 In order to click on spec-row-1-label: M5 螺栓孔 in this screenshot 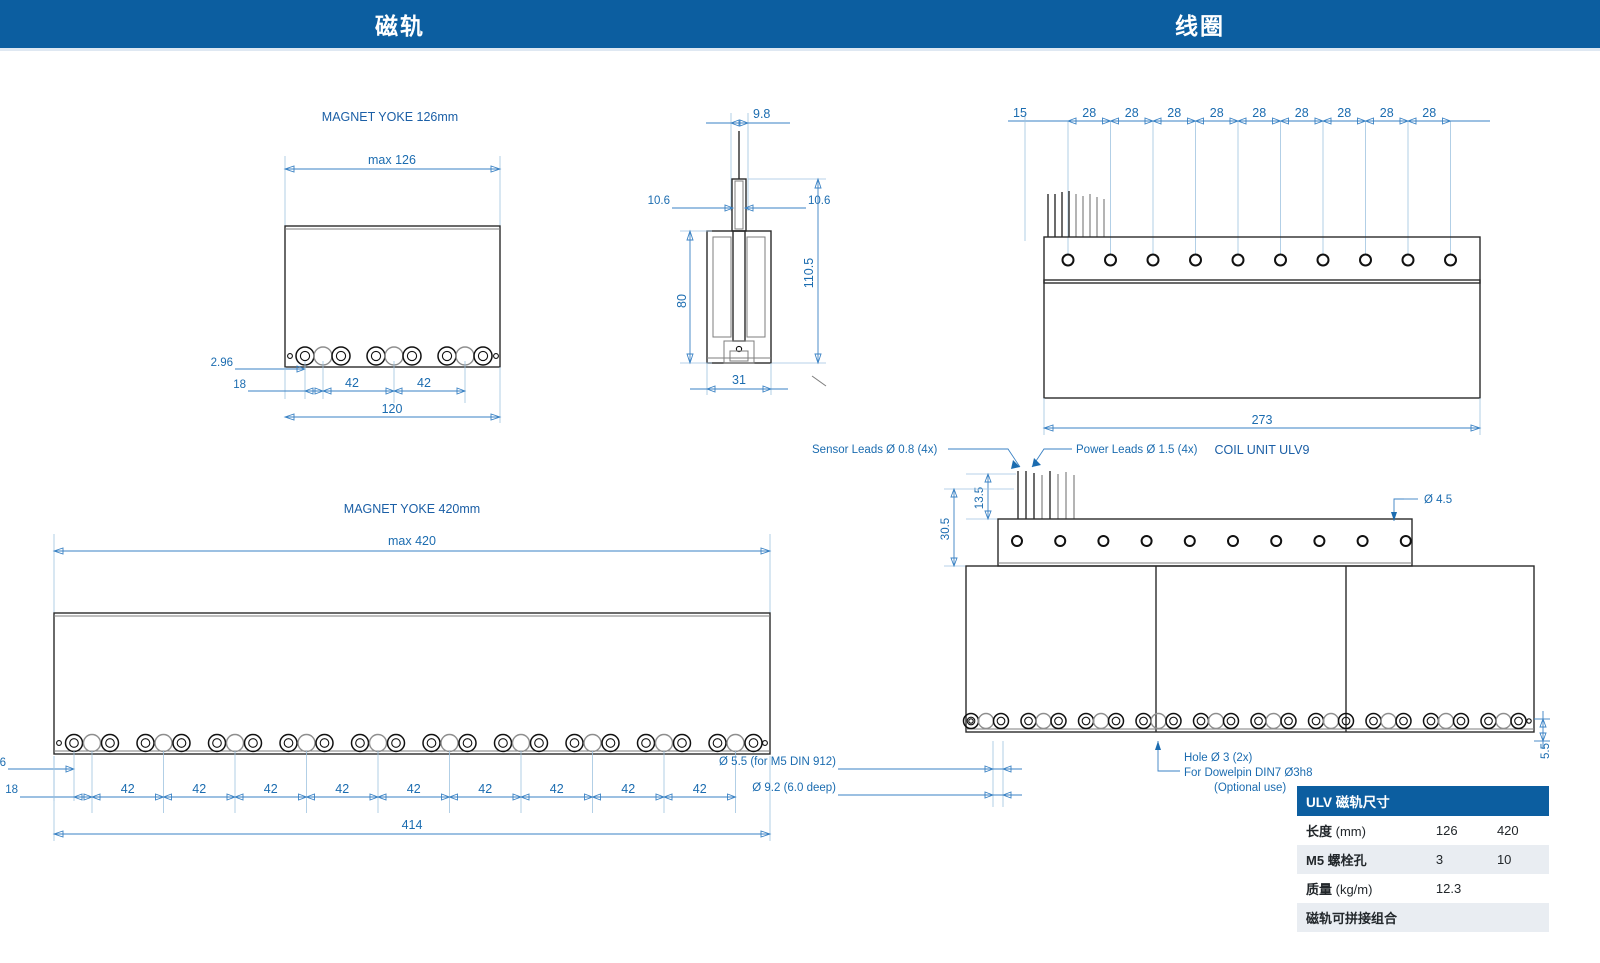, I will do `click(1336, 860)`.